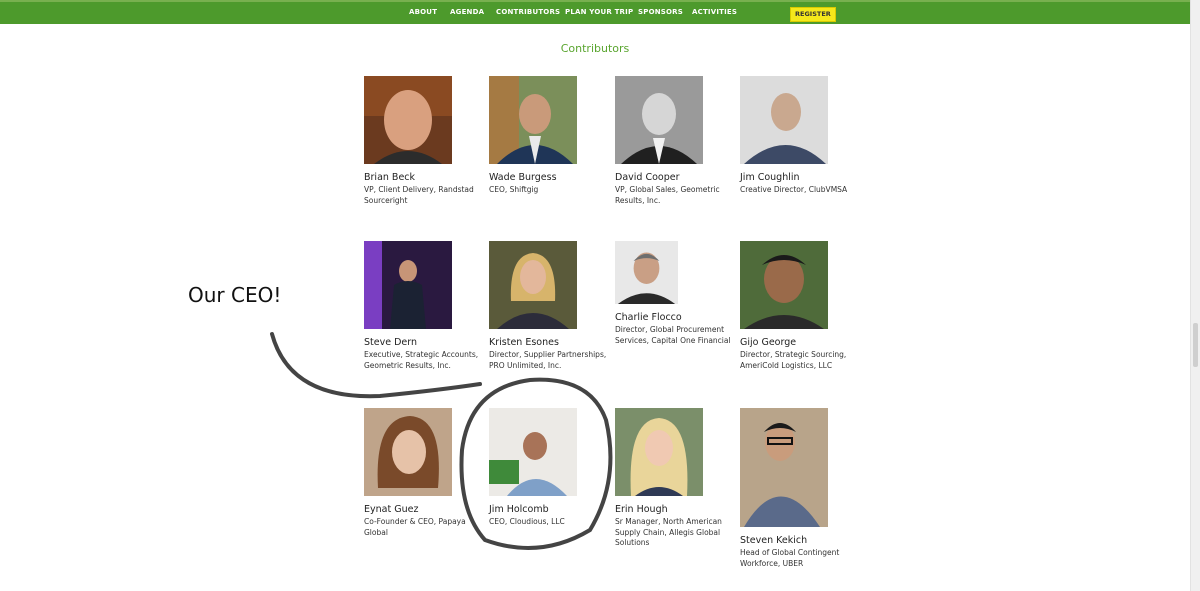 The image size is (1200, 591). Describe the element at coordinates (376, 365) in the screenshot. I see `annotation-arrow-stroke` at that location.